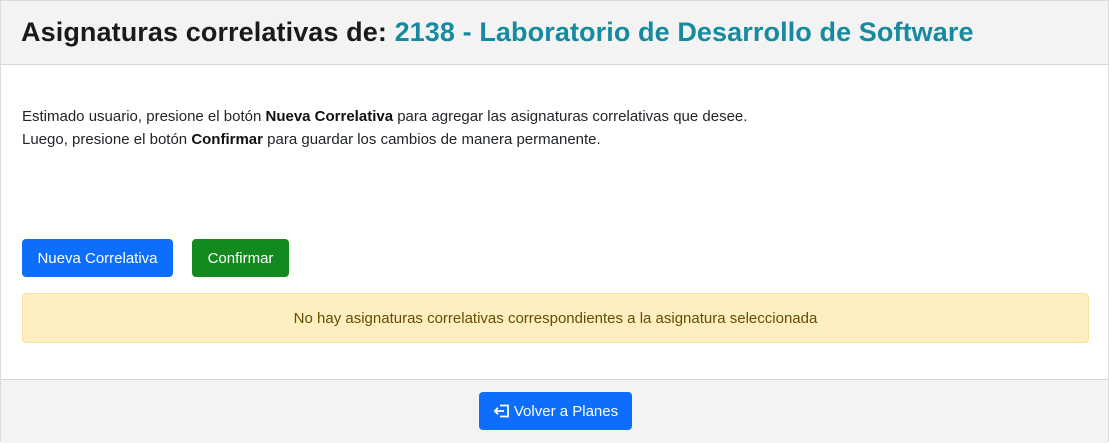  I want to click on instructions-line-2-start: Luego, presione el botón, so click(107, 139).